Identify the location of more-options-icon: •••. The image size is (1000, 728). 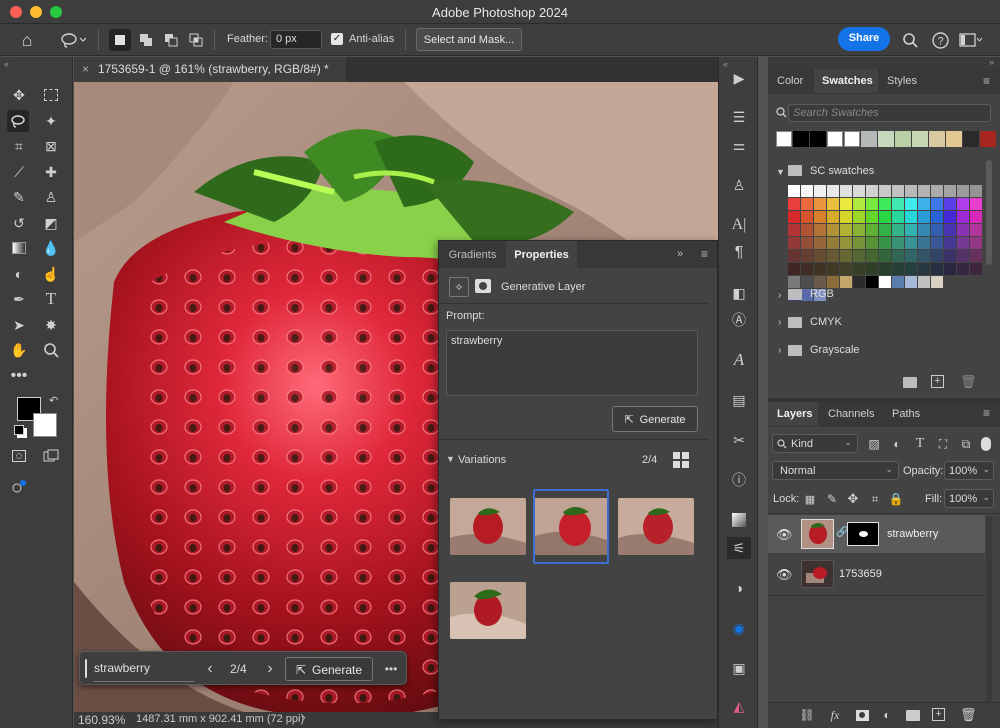
(391, 669).